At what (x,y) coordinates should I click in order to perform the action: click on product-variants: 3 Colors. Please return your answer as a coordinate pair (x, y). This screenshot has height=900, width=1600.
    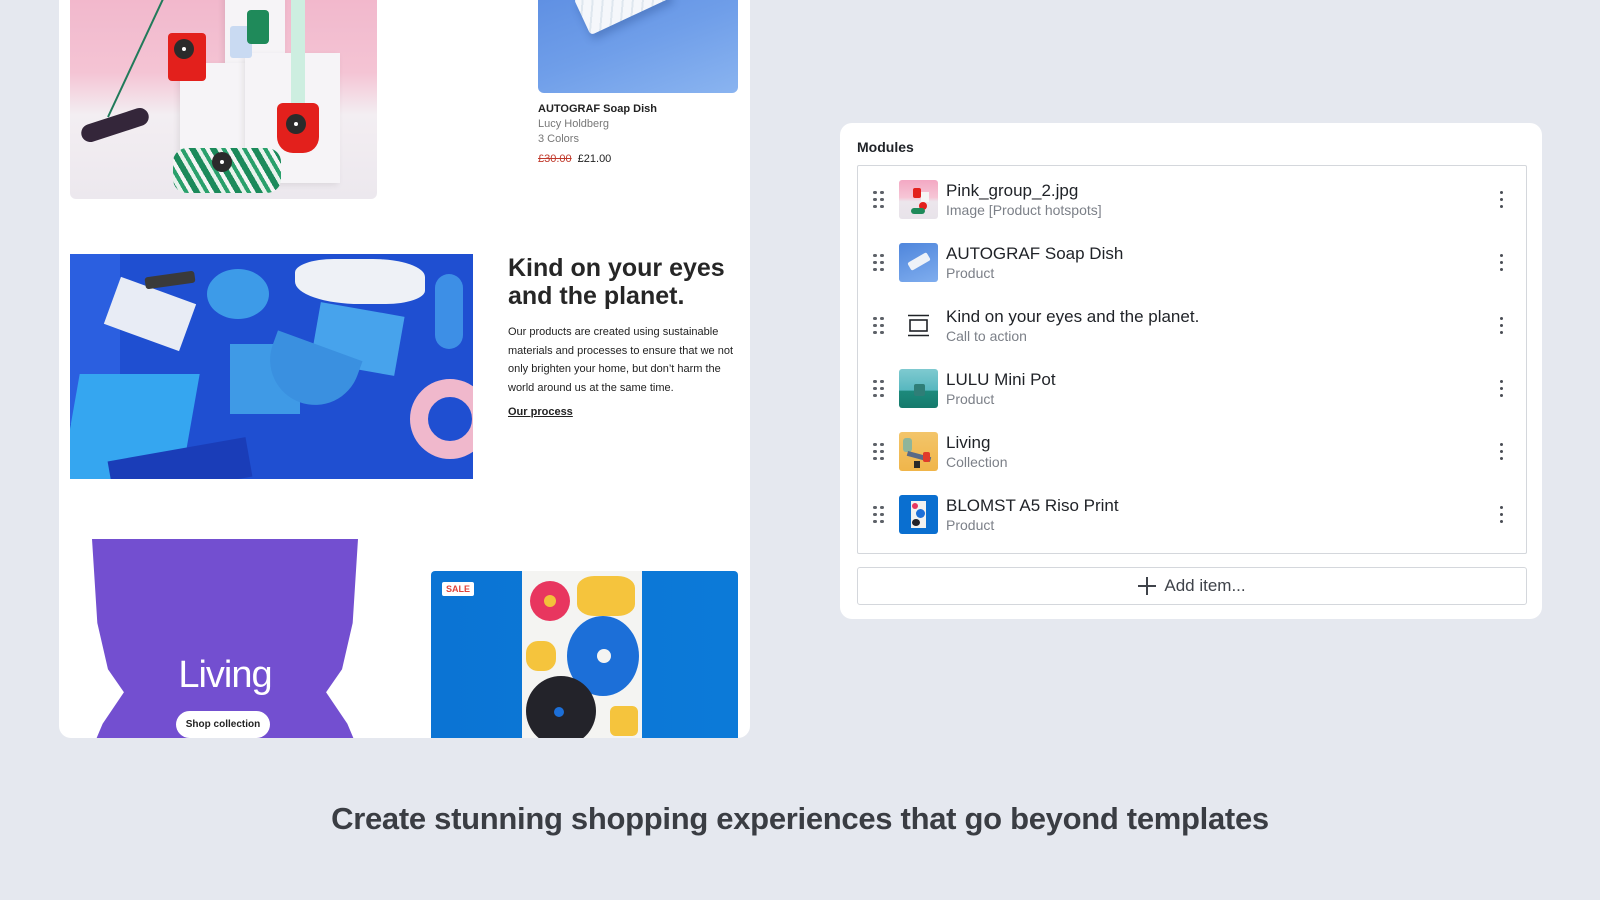
    Looking at the image, I should click on (558, 139).